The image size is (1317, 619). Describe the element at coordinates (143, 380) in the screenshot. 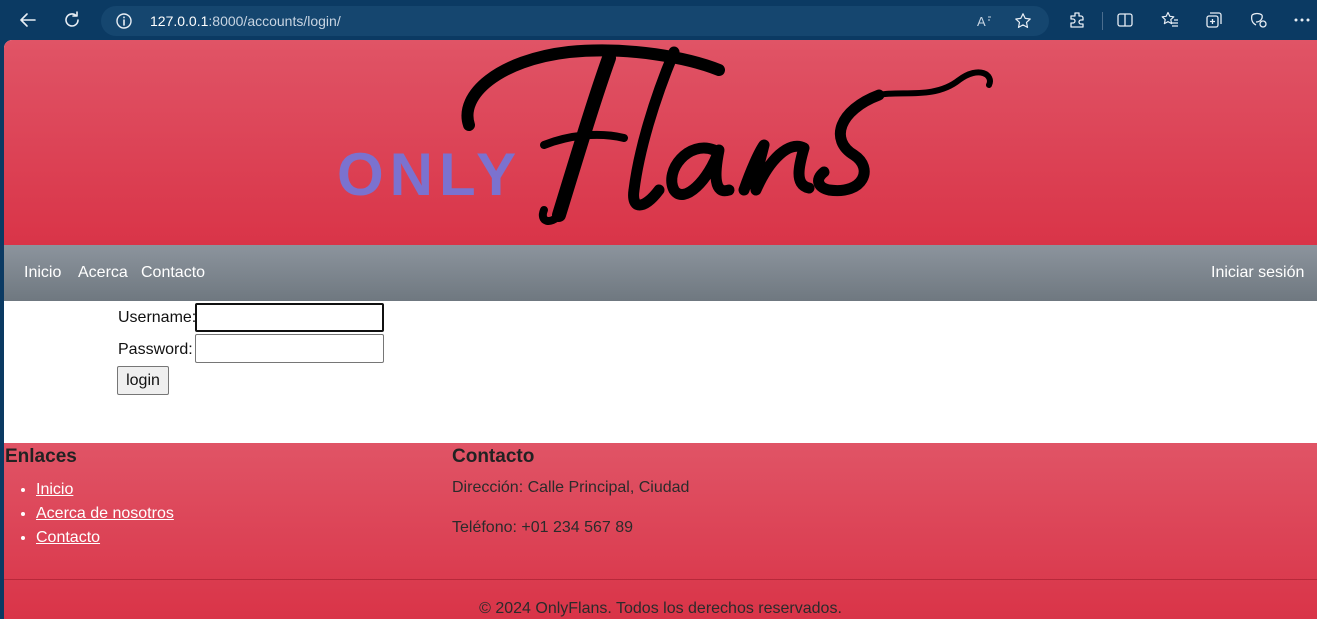

I see `login-button: login` at that location.